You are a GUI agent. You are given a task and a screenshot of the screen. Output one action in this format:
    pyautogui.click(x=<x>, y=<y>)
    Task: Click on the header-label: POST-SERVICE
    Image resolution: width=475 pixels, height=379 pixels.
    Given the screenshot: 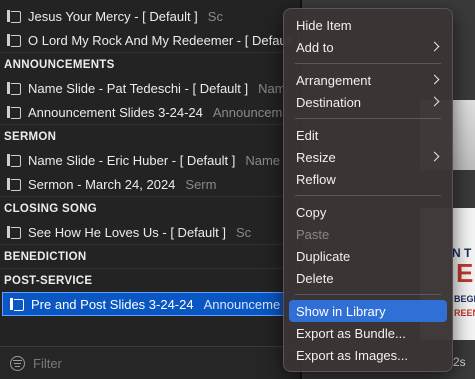 What is the action you would take?
    pyautogui.click(x=48, y=280)
    